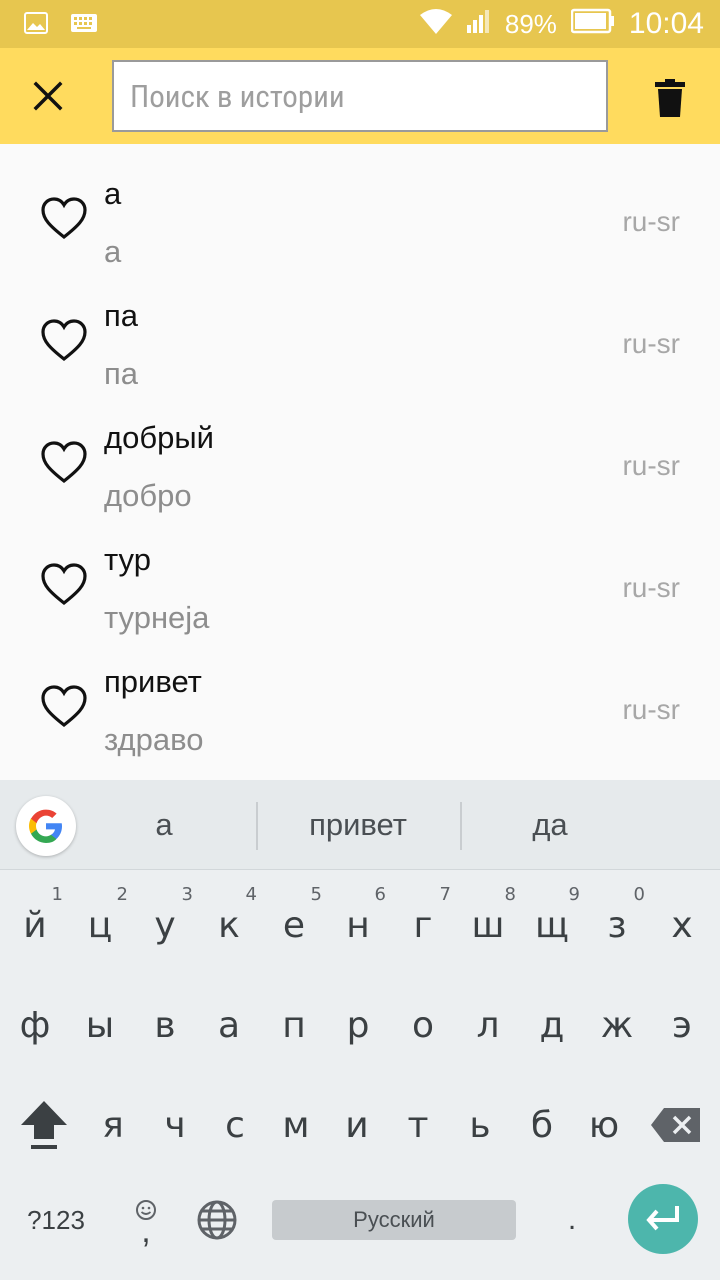  I want to click on key: м, so click(296, 1125).